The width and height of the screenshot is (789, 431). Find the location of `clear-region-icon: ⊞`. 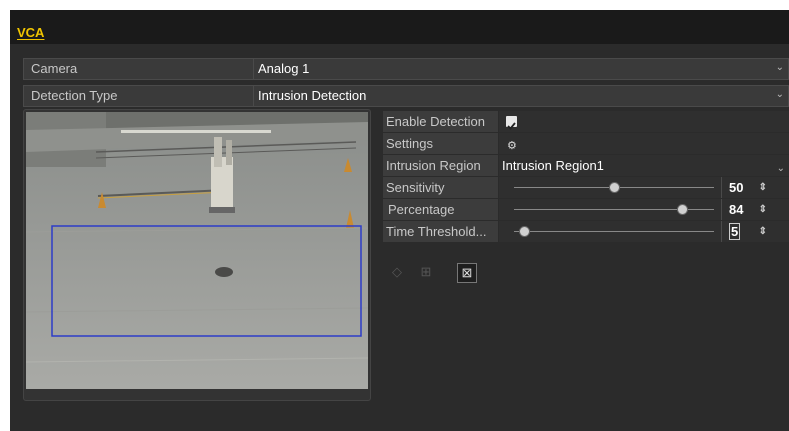

clear-region-icon: ⊞ is located at coordinates (426, 272).